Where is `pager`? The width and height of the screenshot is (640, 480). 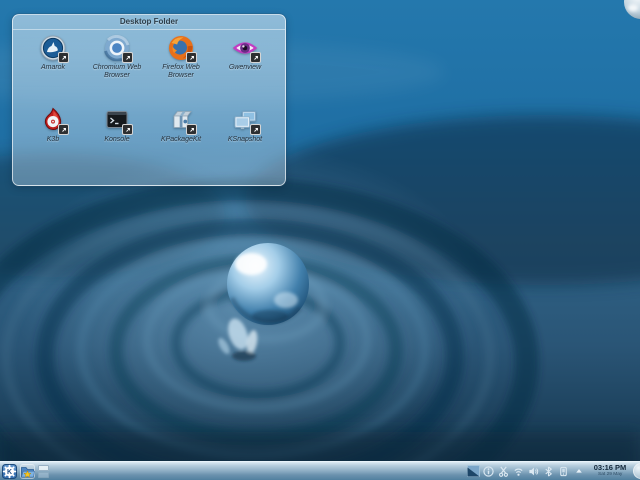 pager is located at coordinates (43, 471).